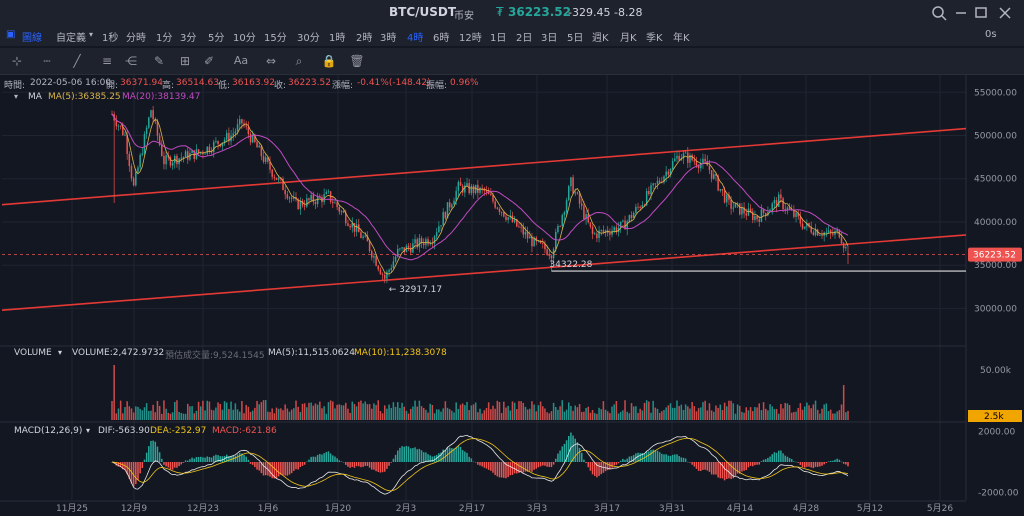 The width and height of the screenshot is (1024, 516). Describe the element at coordinates (48, 431) in the screenshot. I see `macd-label: MACD(12,26,9)` at that location.